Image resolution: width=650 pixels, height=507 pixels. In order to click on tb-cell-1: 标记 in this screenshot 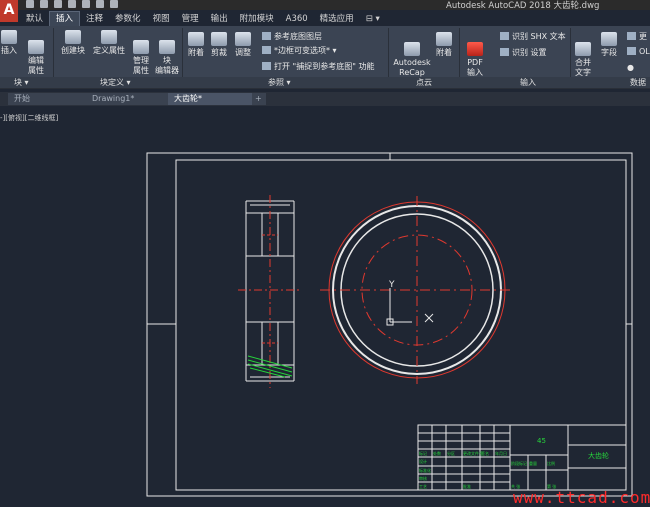, I will do `click(423, 453)`.